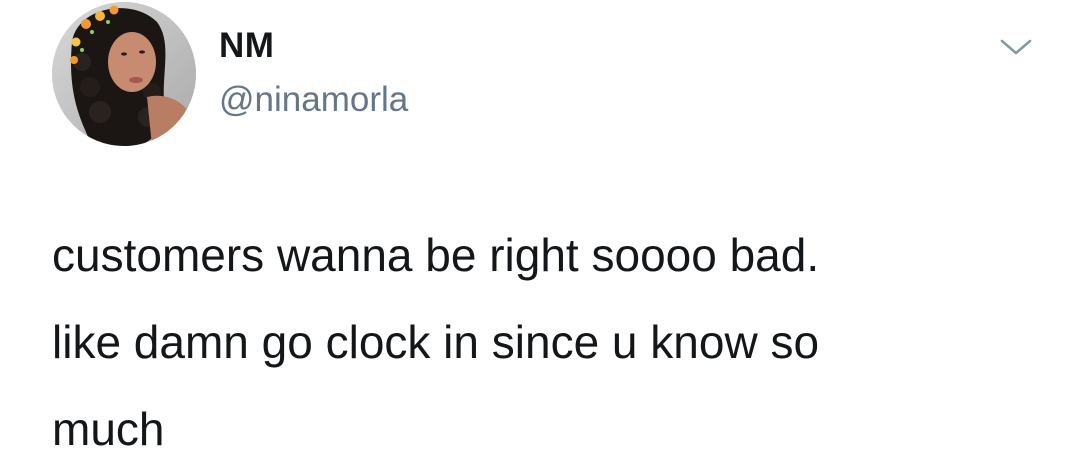 Image resolution: width=1080 pixels, height=473 pixels. What do you see at coordinates (436, 342) in the screenshot?
I see `tweet-text-line: like damn go clock in since u know so` at bounding box center [436, 342].